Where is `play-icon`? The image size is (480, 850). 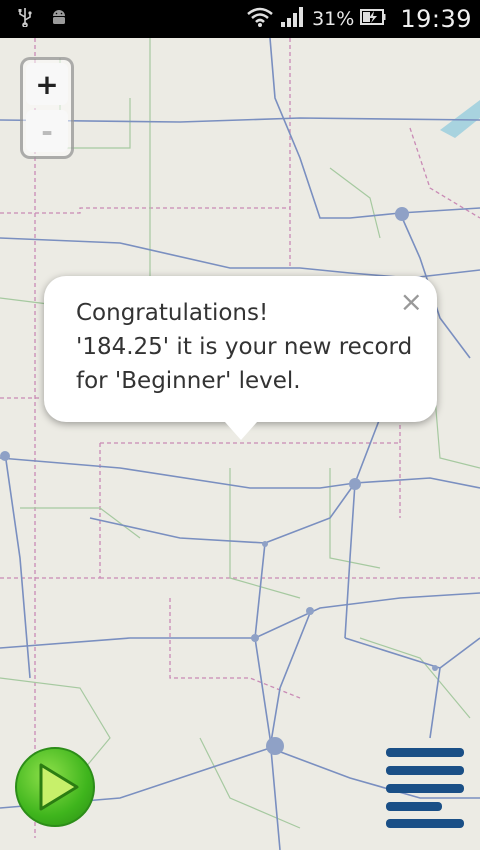 play-icon is located at coordinates (59, 787).